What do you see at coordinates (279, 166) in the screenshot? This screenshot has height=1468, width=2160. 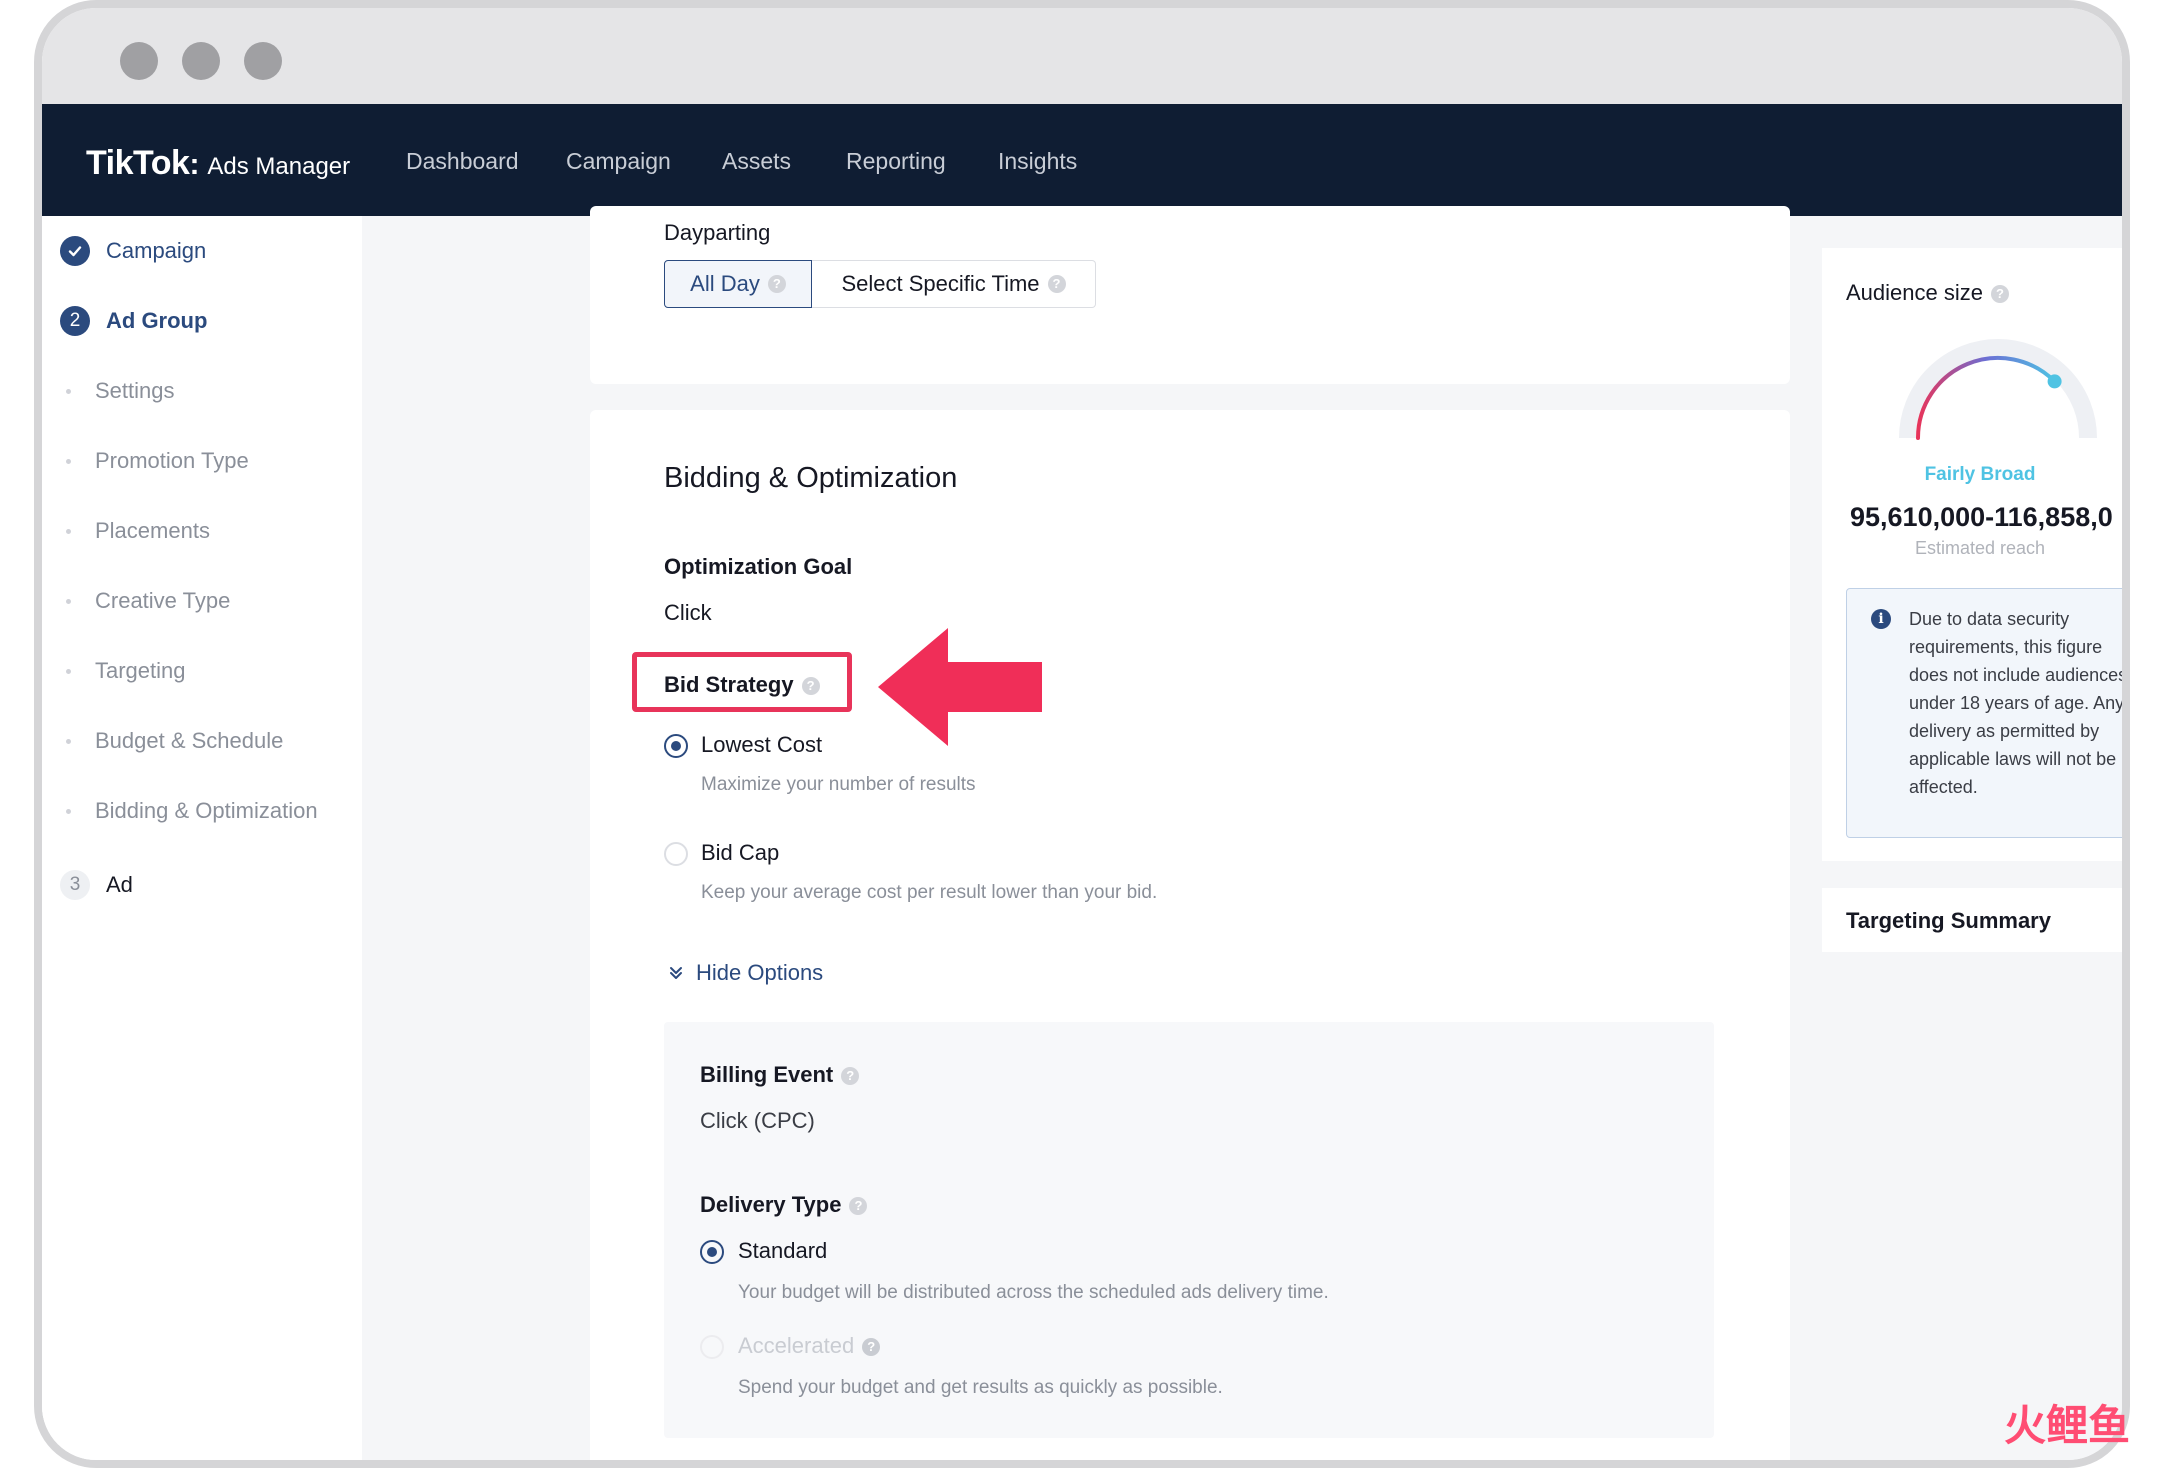 I see `logo-product: Ads Manager` at bounding box center [279, 166].